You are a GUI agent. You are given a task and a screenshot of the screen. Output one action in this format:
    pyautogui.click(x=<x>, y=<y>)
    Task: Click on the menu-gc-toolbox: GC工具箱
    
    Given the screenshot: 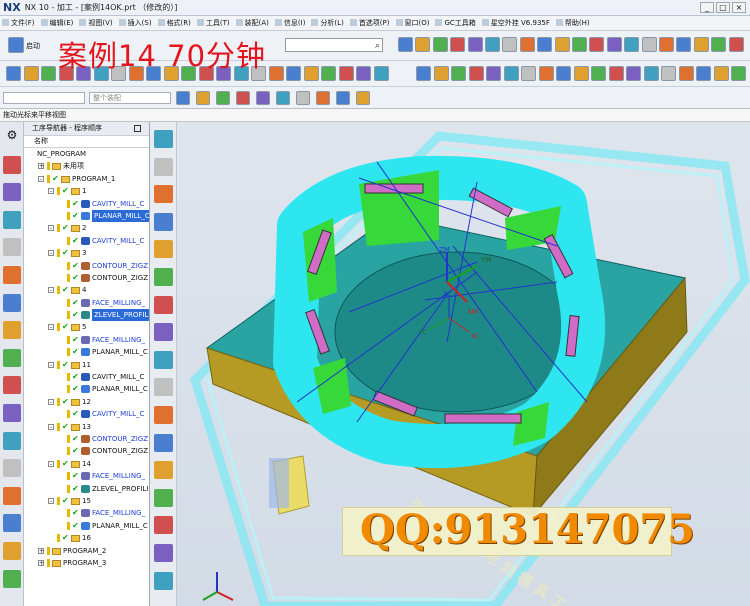 What is the action you would take?
    pyautogui.click(x=458, y=23)
    